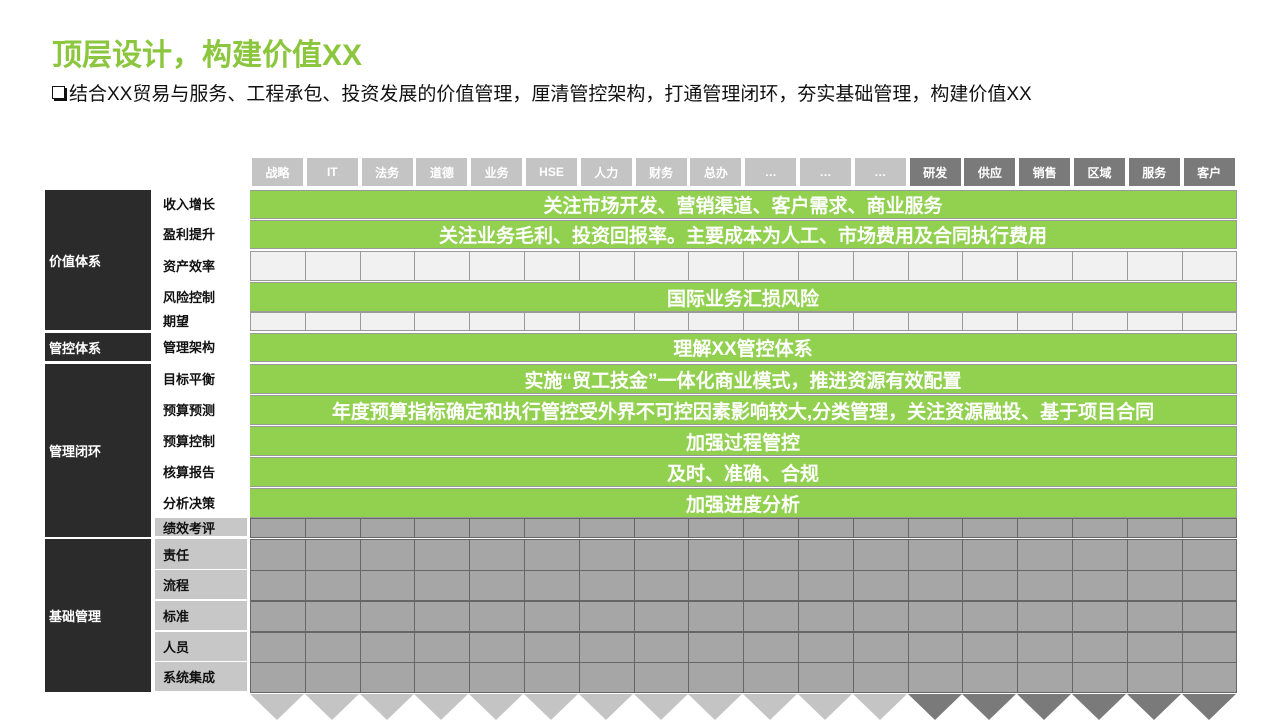 This screenshot has width=1280, height=720. What do you see at coordinates (1045, 172) in the screenshot?
I see `column-header: 销售` at bounding box center [1045, 172].